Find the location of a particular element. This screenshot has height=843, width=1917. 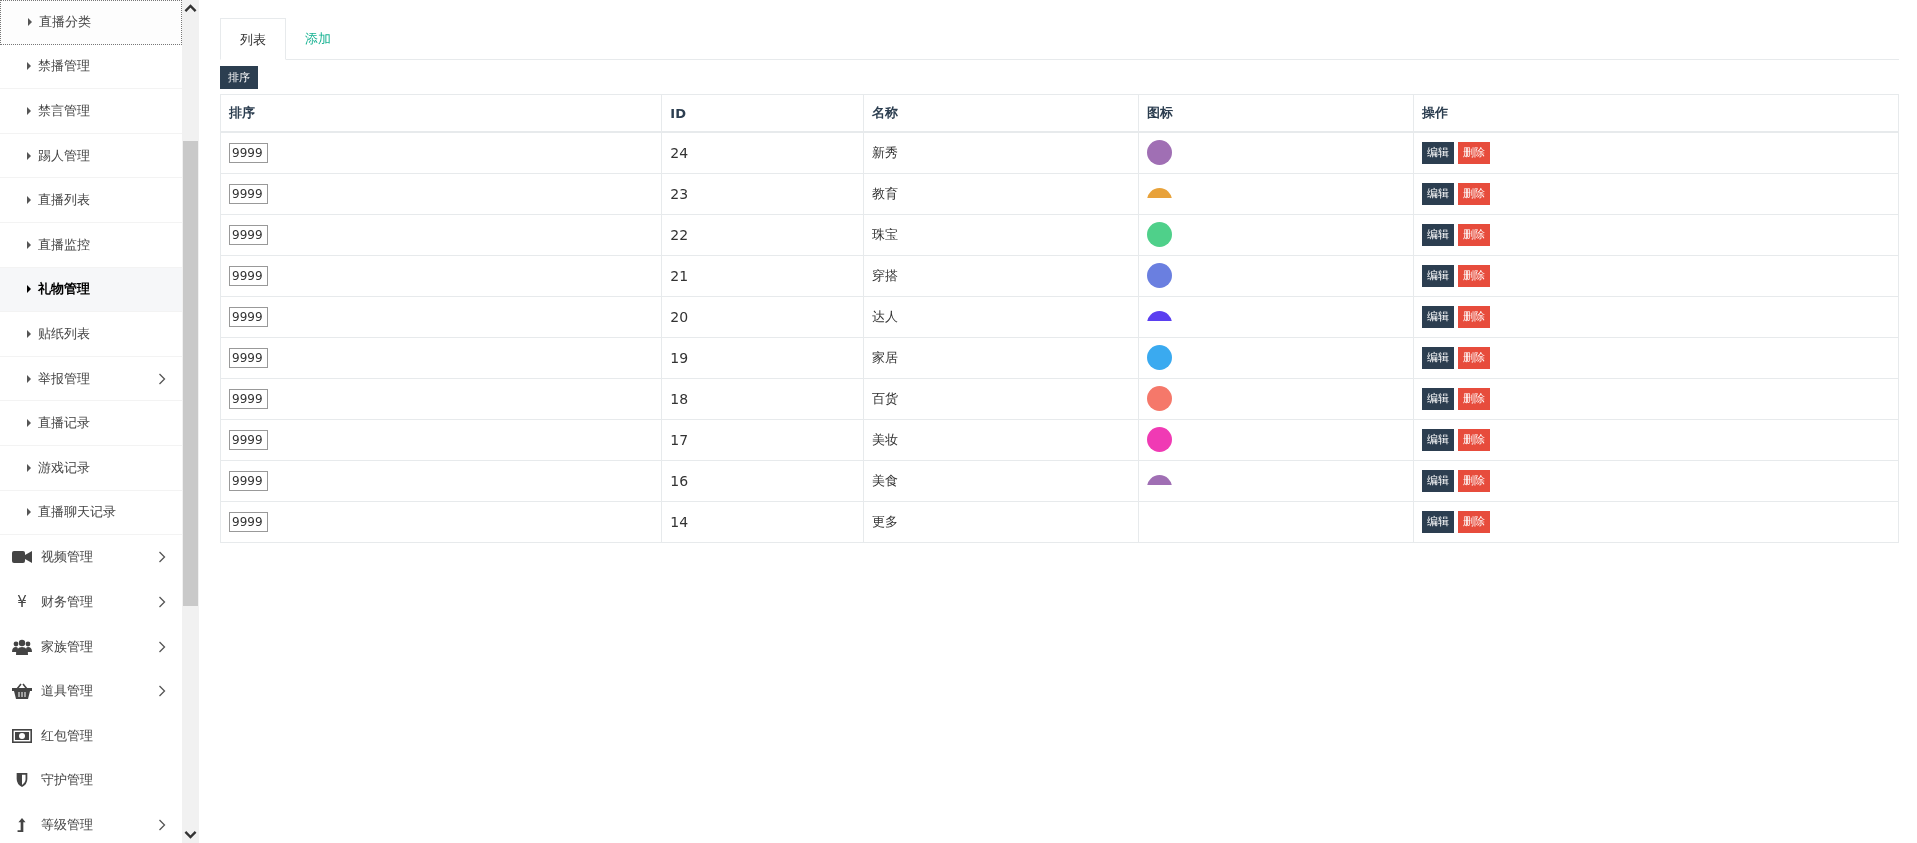

scrollbar-thumb is located at coordinates (190, 373).